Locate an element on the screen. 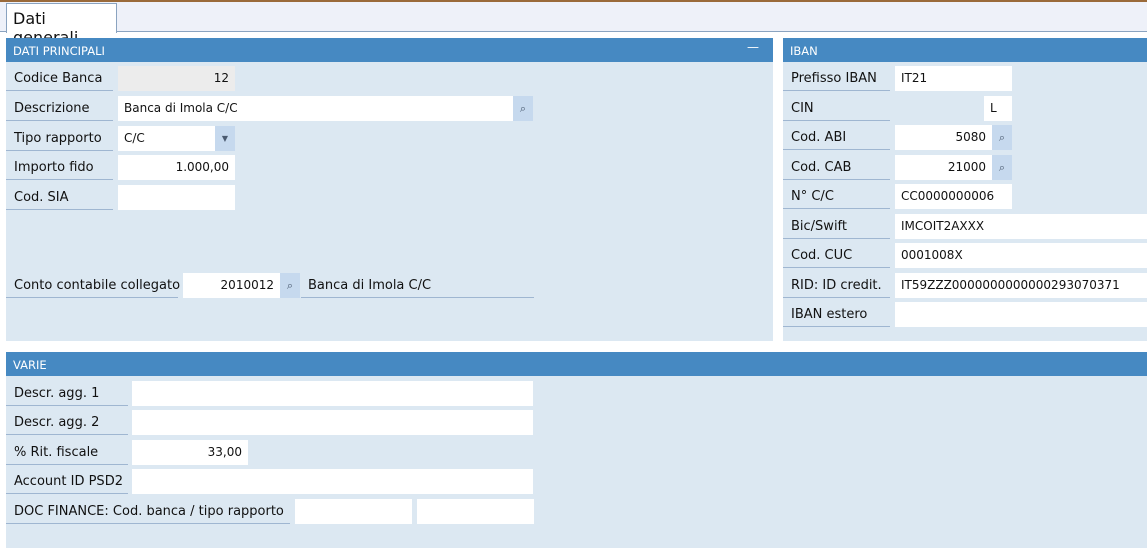 This screenshot has height=548, width=1147. panel-header: DATI PRINCIPALI — is located at coordinates (389, 50).